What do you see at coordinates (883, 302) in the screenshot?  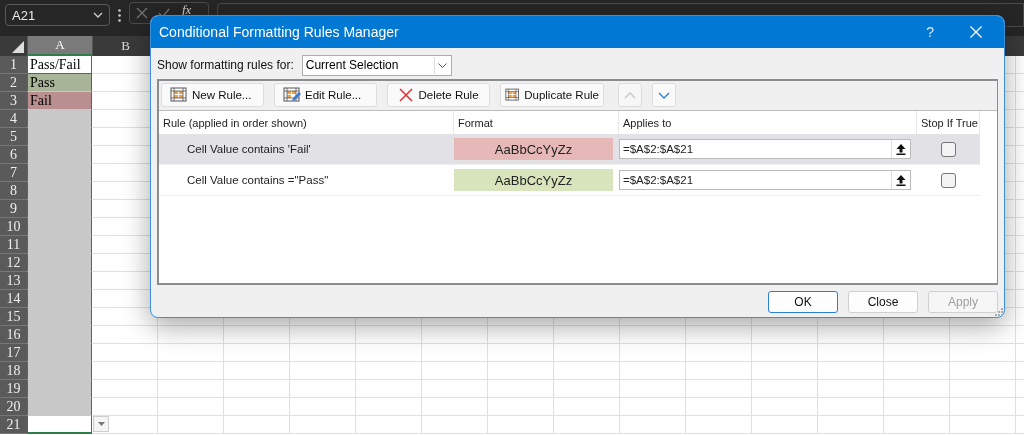 I see `dialog-button: Close` at bounding box center [883, 302].